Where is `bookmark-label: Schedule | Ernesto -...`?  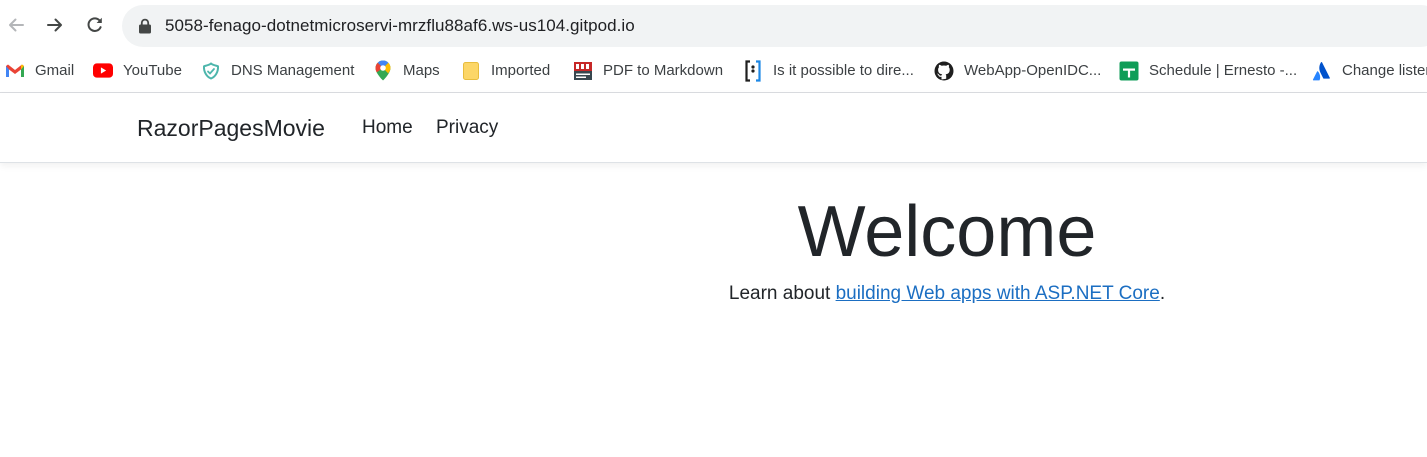
bookmark-label: Schedule | Ernesto -... is located at coordinates (1223, 70).